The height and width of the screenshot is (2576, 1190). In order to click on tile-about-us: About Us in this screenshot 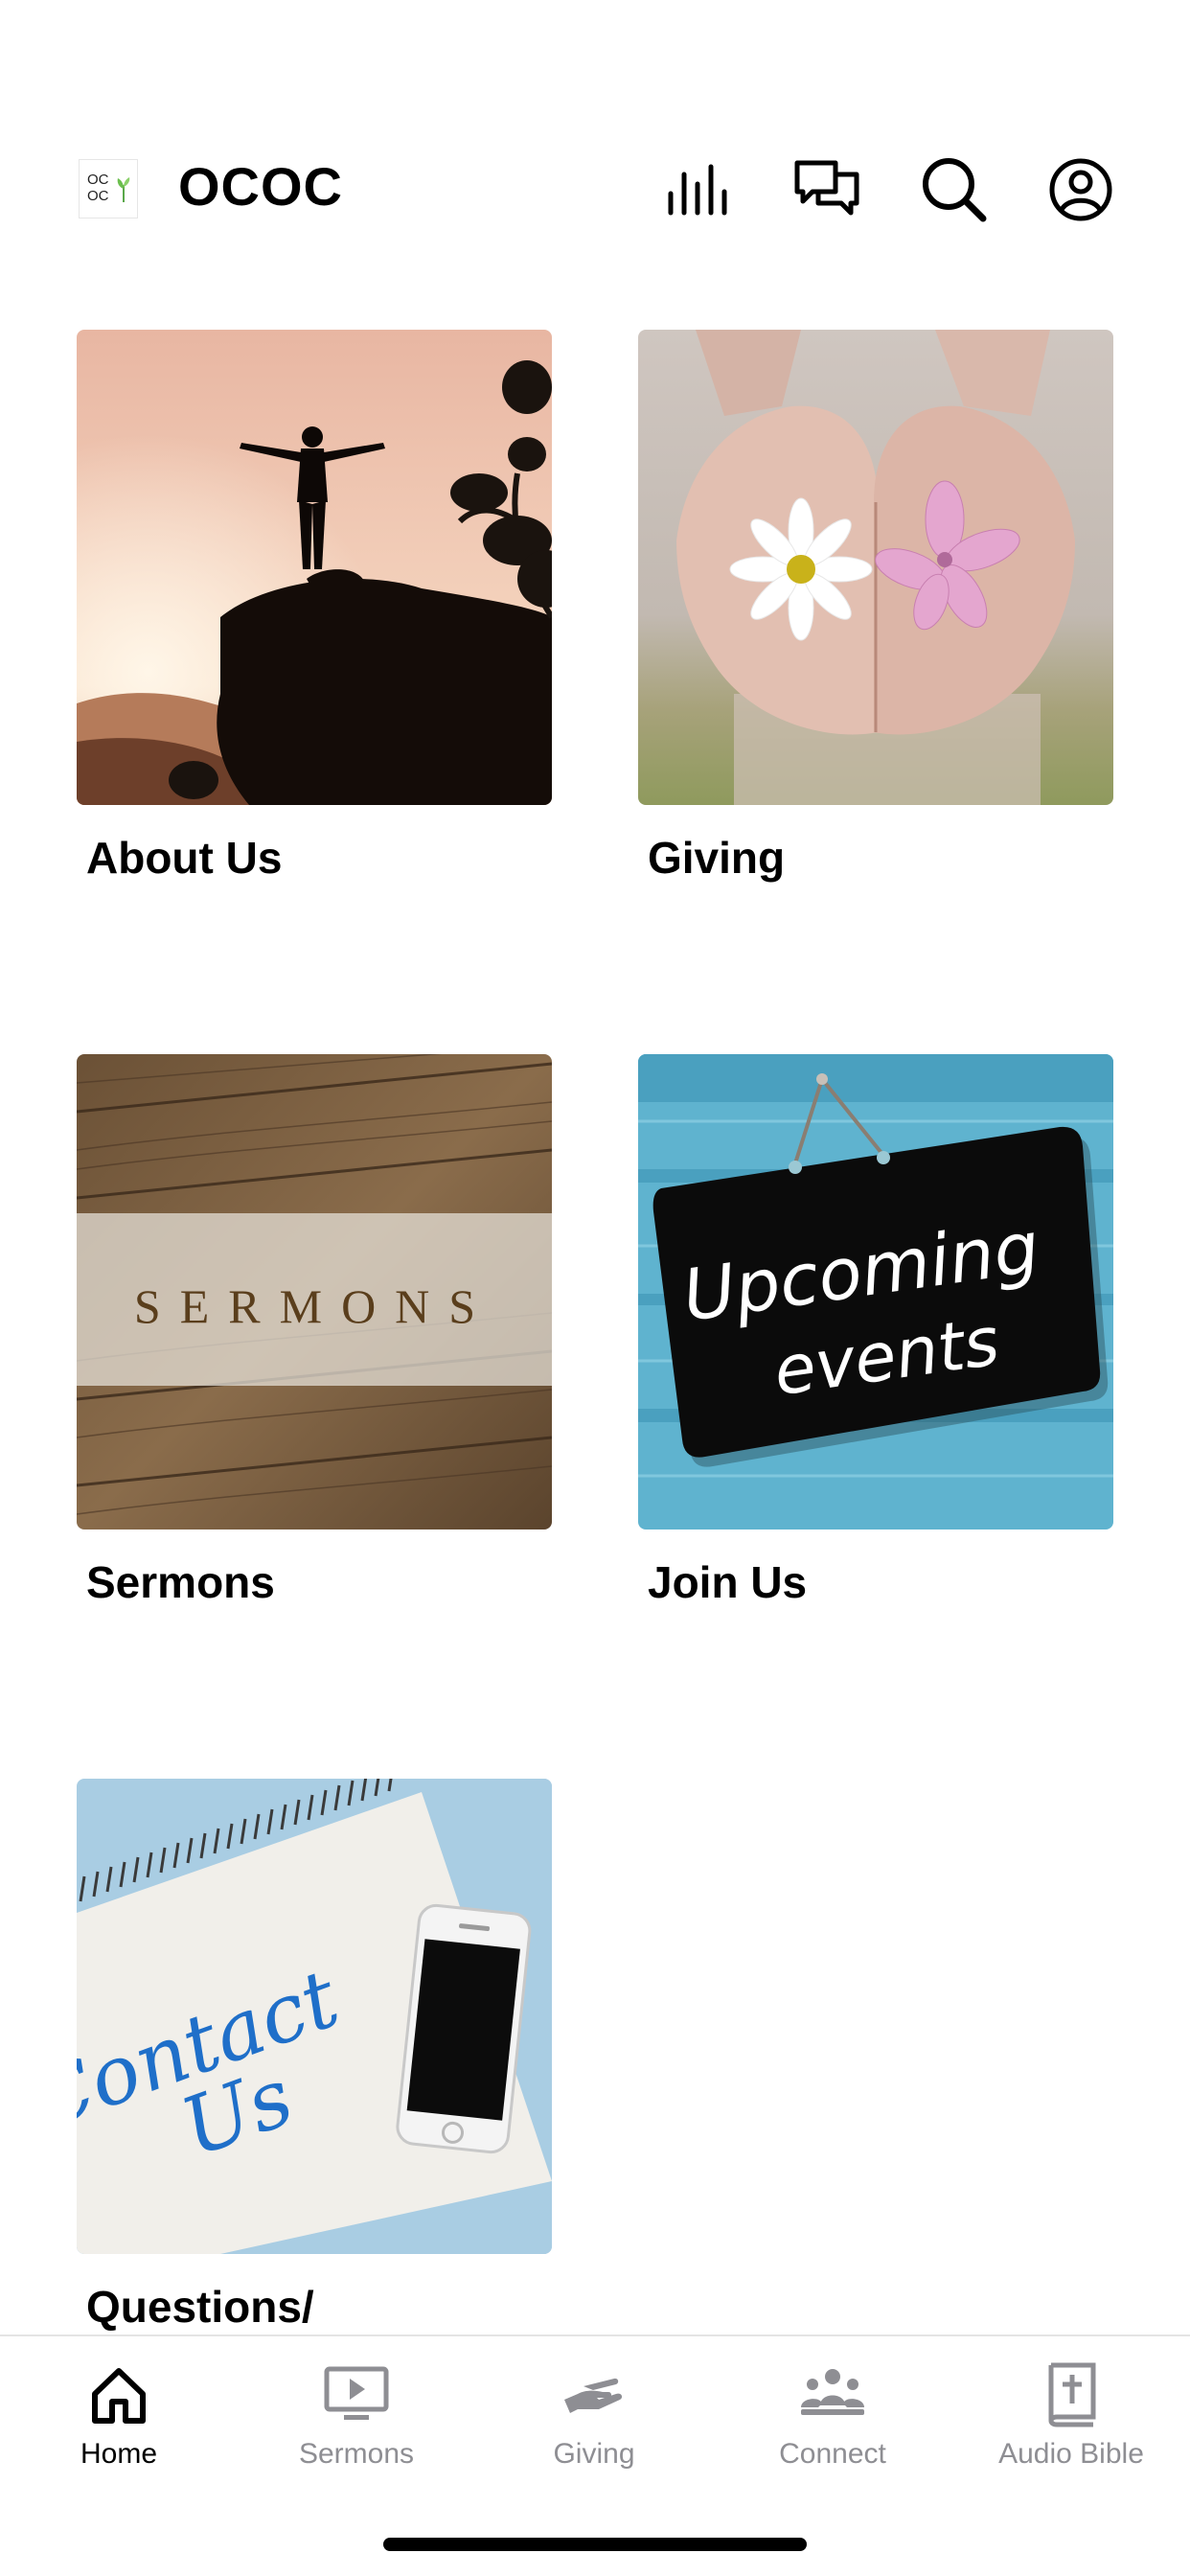, I will do `click(315, 606)`.